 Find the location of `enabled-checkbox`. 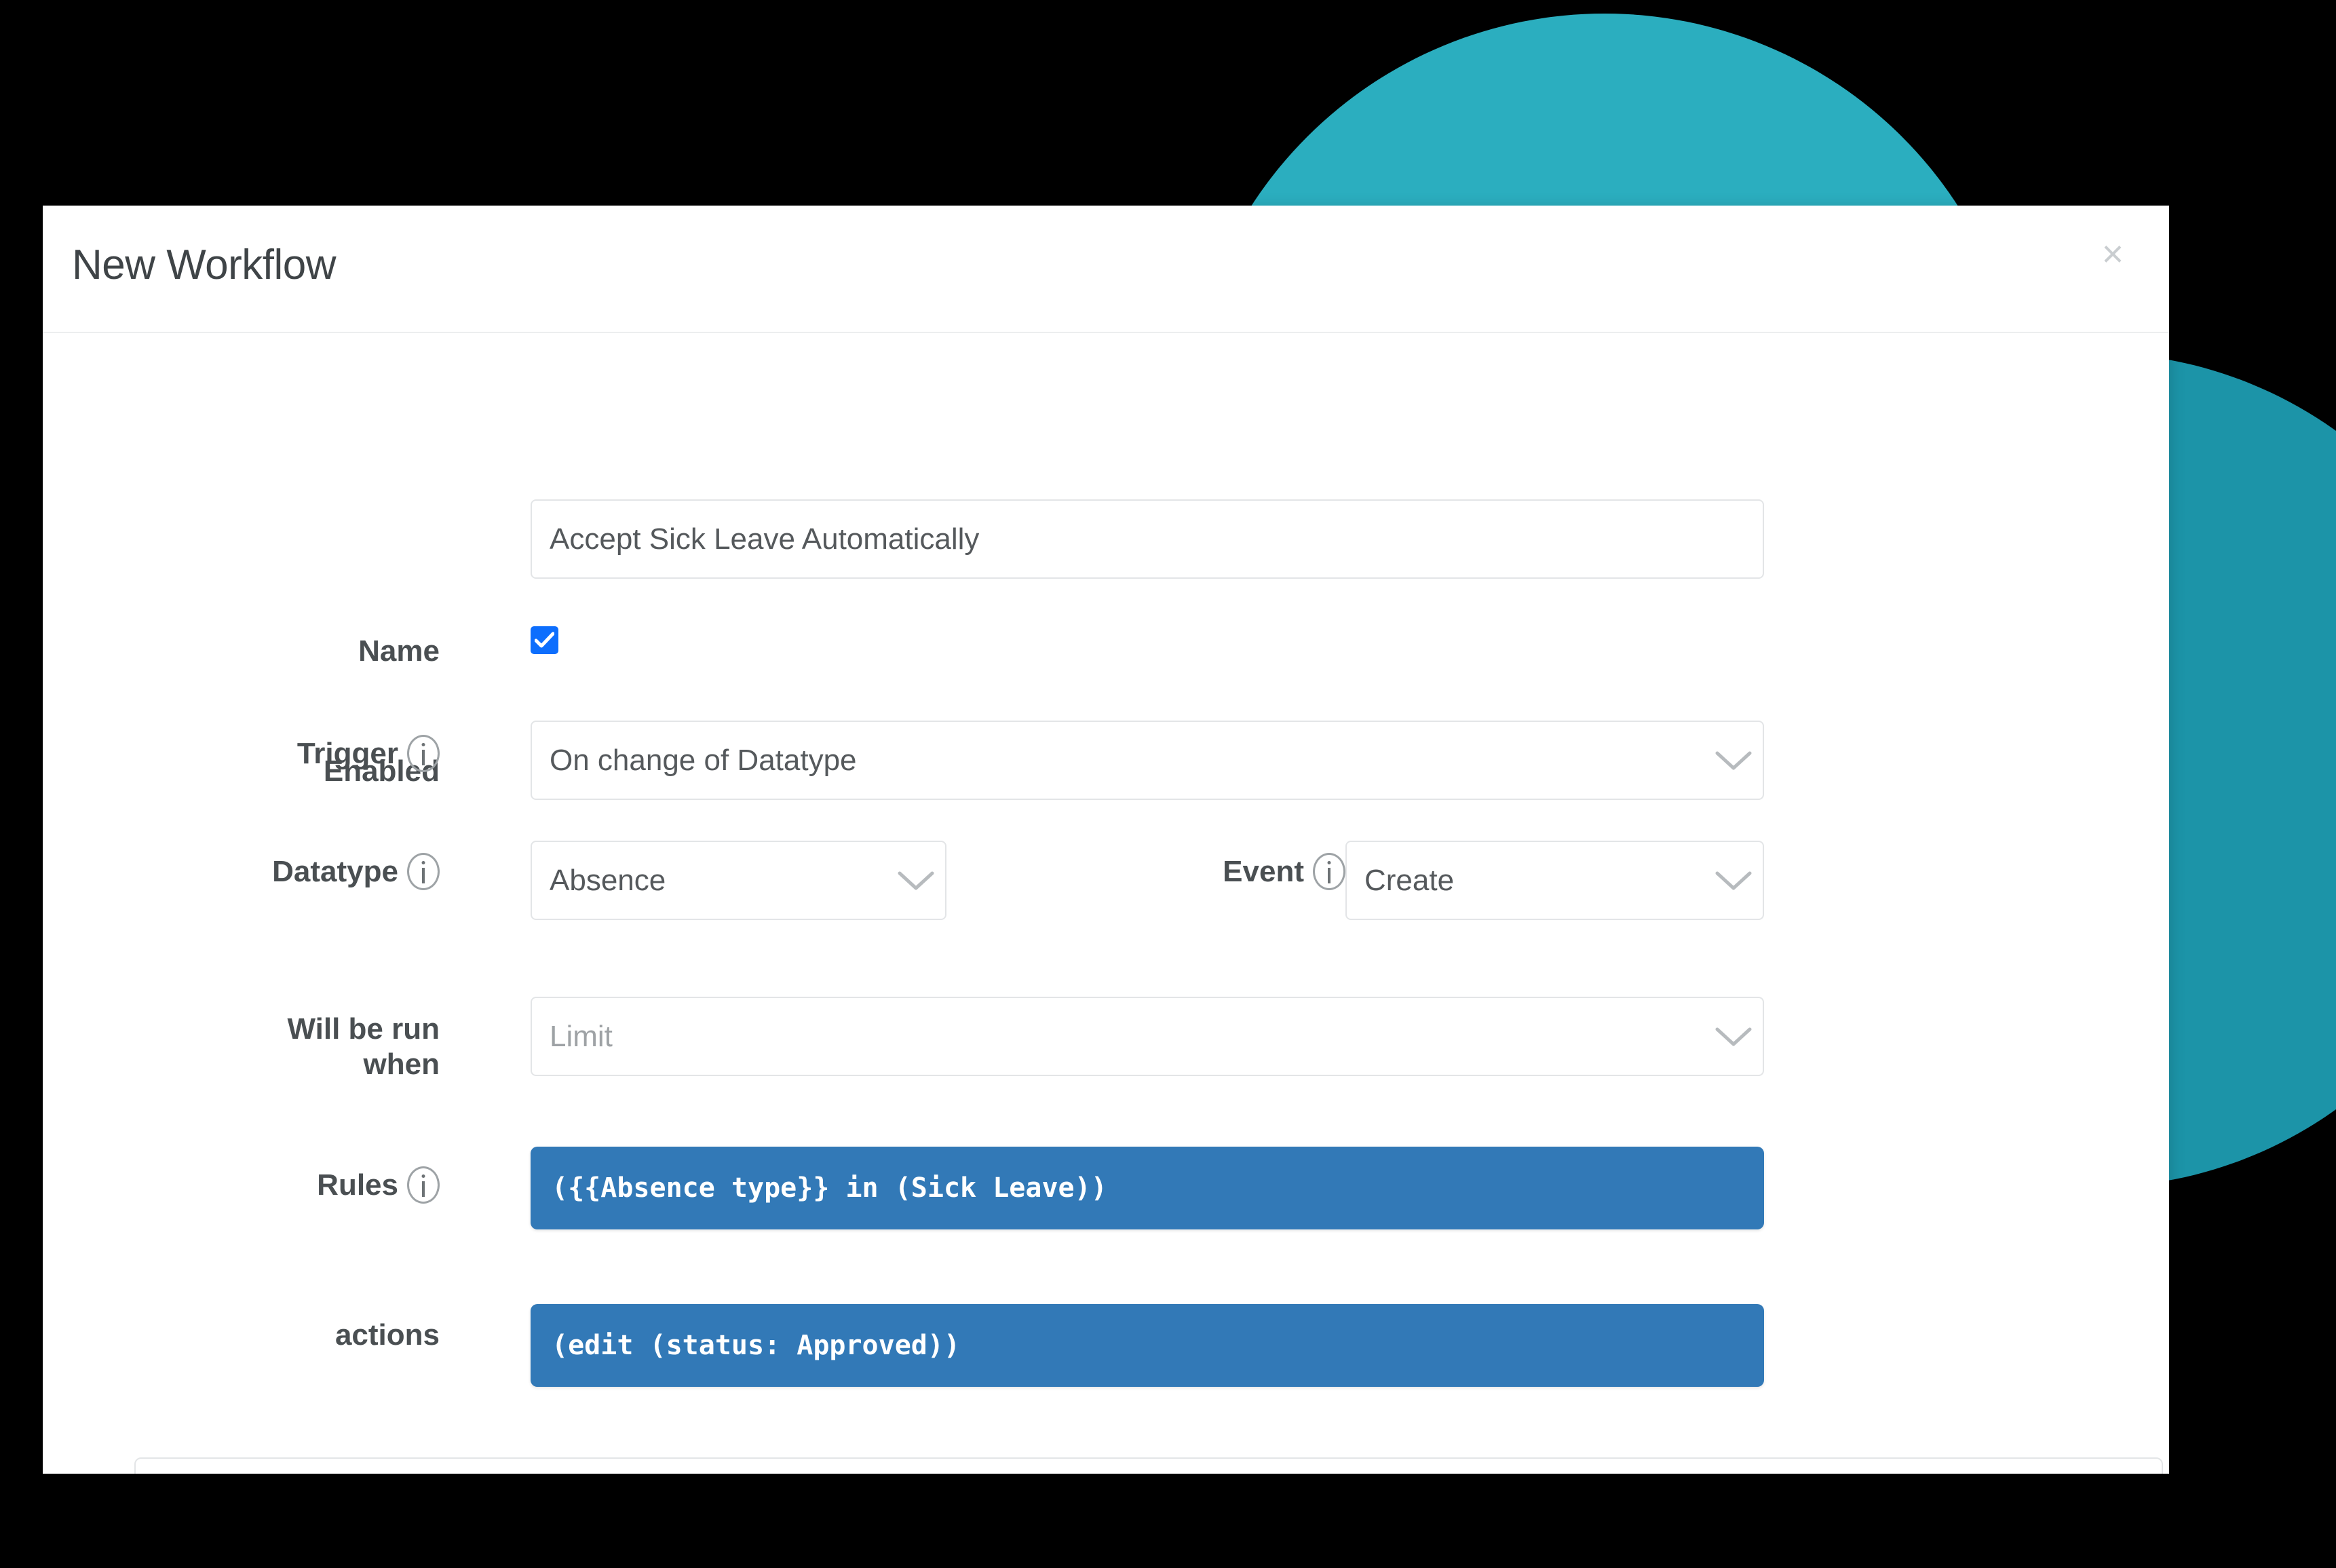

enabled-checkbox is located at coordinates (544, 640).